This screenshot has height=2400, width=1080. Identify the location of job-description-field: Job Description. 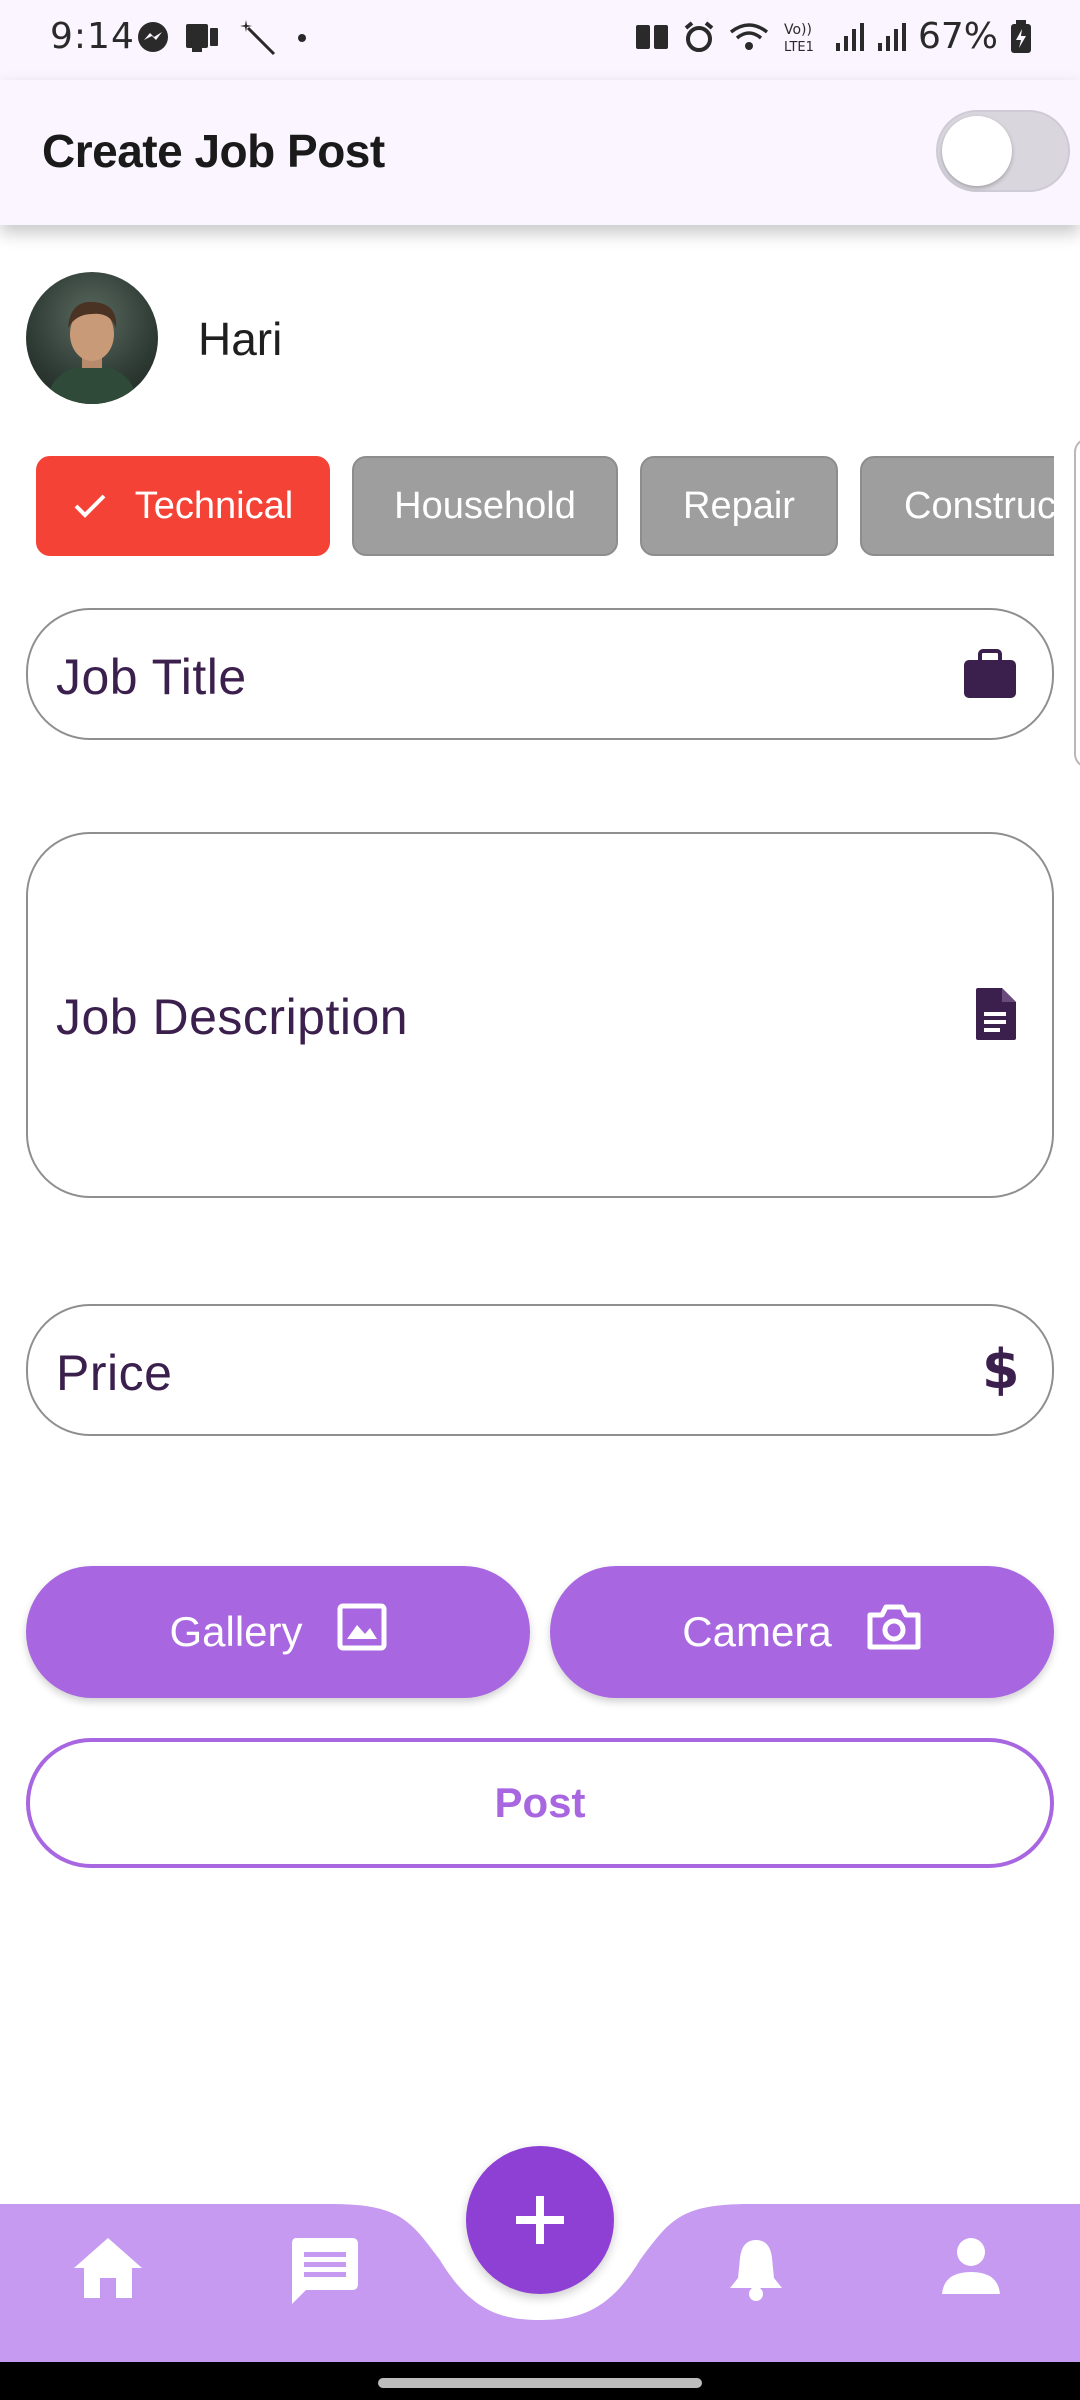
(540, 1015).